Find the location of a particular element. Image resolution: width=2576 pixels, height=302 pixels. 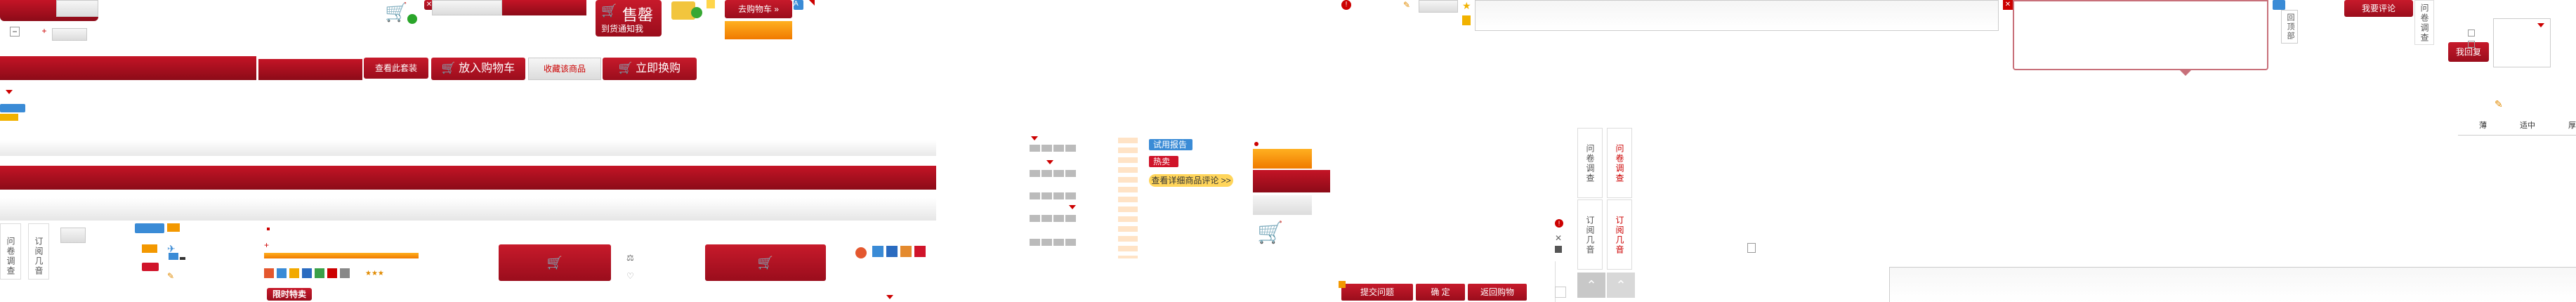

hot-label: 热卖 is located at coordinates (1162, 161).